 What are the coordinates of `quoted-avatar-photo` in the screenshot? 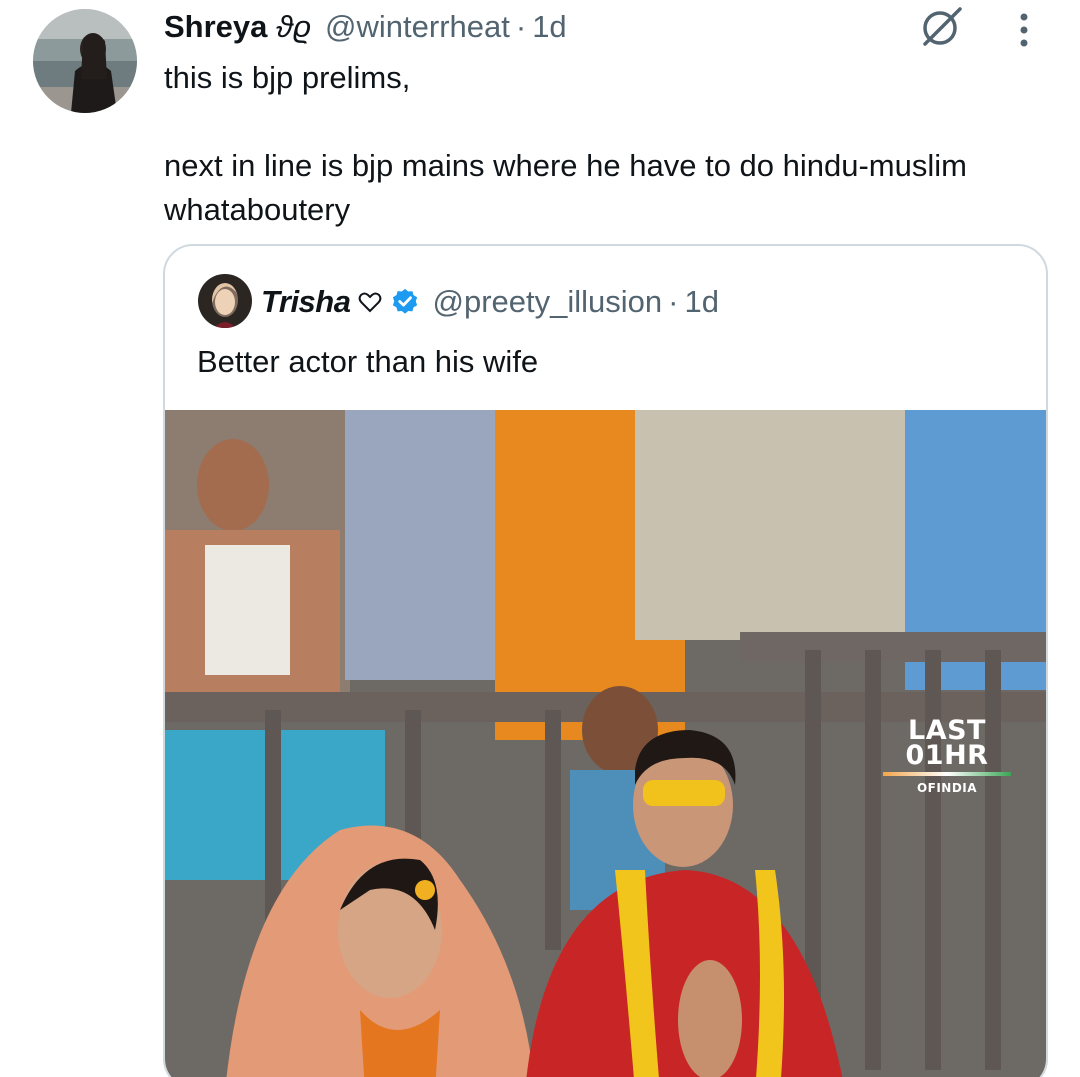 It's located at (225, 301).